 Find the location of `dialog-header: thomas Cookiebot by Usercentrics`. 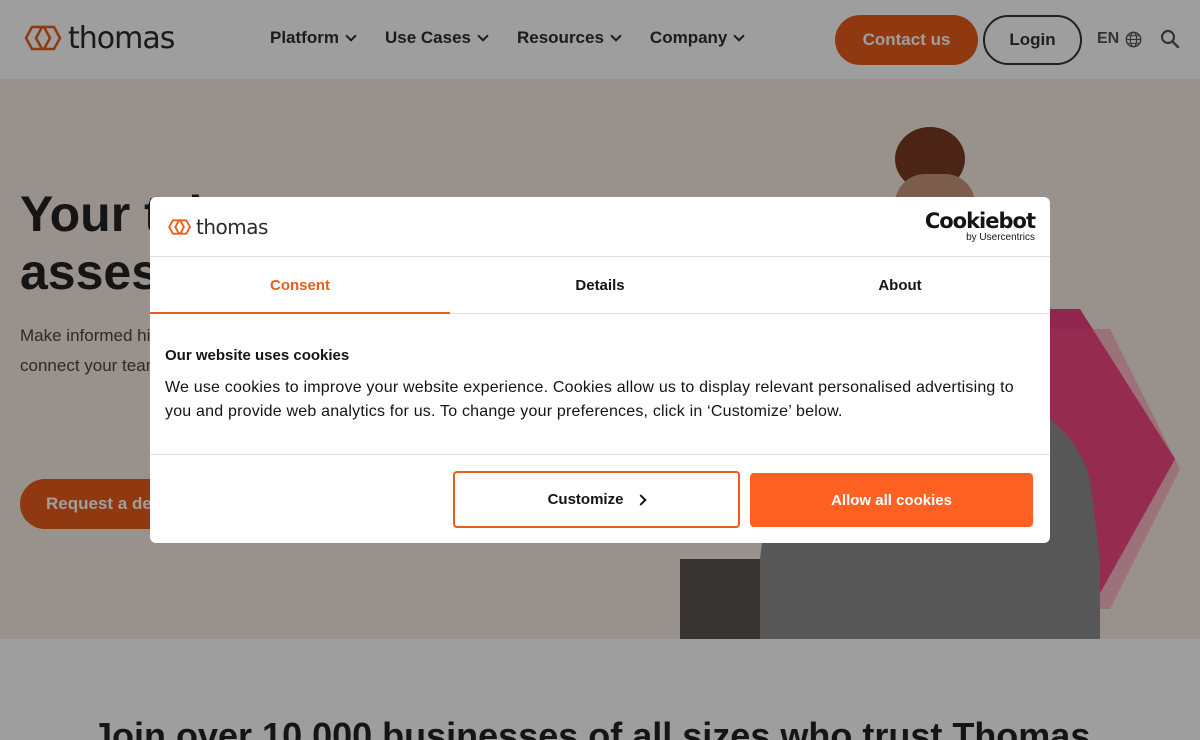

dialog-header: thomas Cookiebot by Usercentrics is located at coordinates (600, 227).